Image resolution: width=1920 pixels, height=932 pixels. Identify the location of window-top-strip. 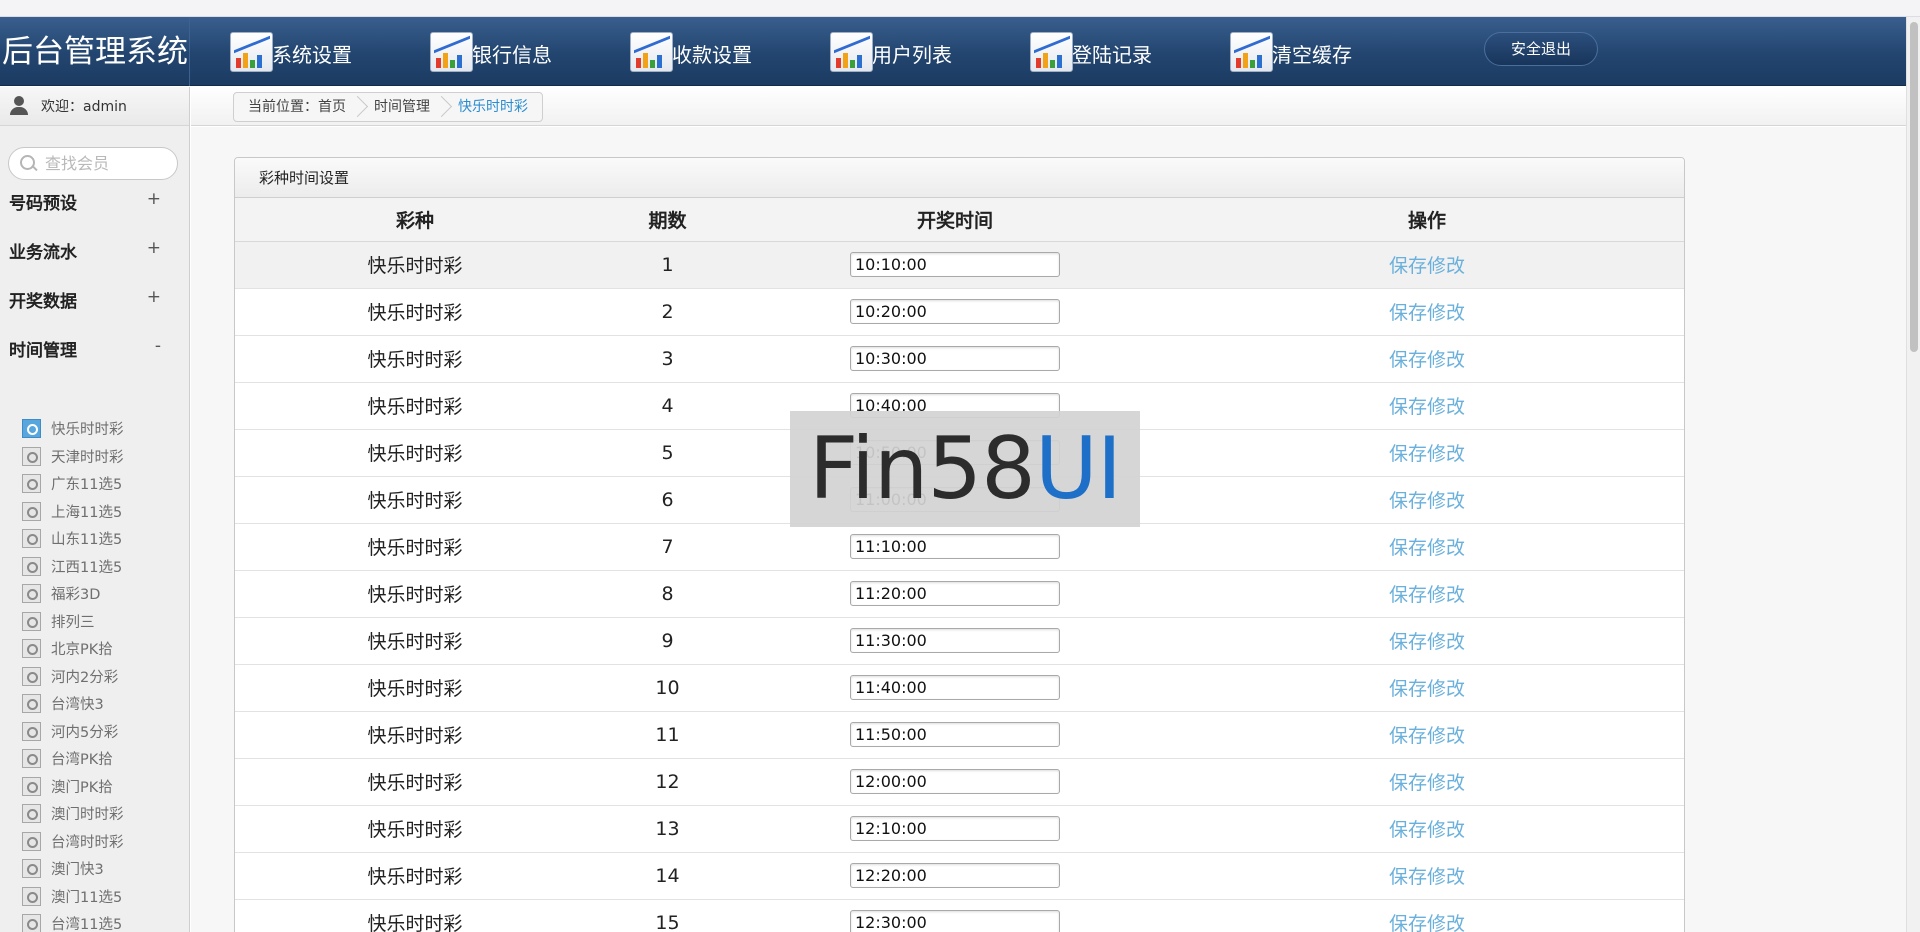
(960, 8).